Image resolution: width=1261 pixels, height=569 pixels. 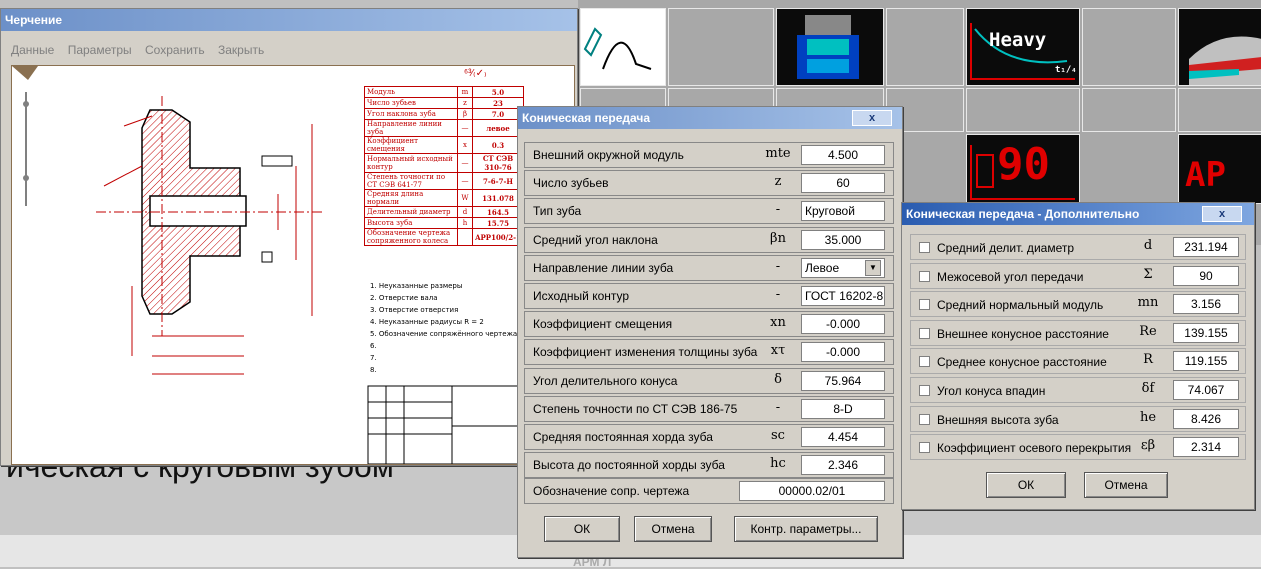 What do you see at coordinates (843, 296) in the screenshot?
I see `param-input: ГОСТ 16202-8` at bounding box center [843, 296].